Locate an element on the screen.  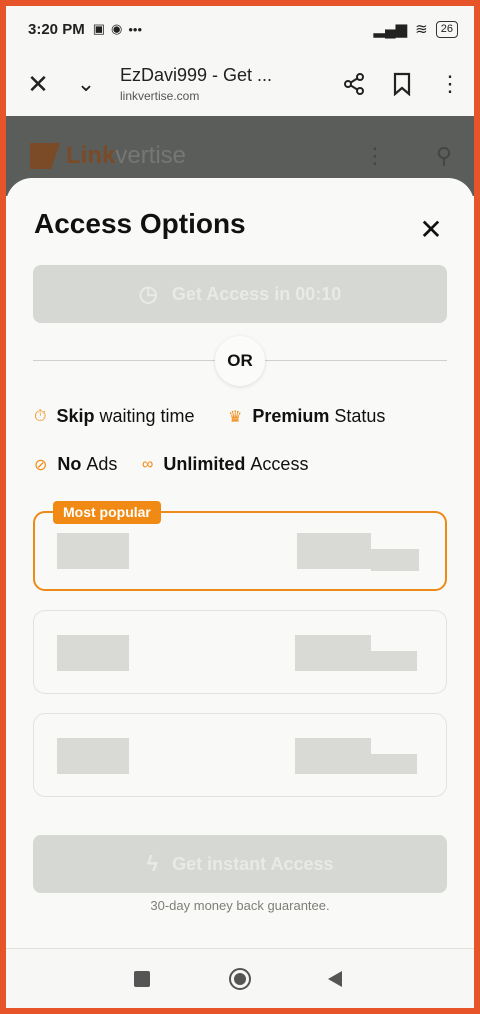
home-button is located at coordinates (240, 979).